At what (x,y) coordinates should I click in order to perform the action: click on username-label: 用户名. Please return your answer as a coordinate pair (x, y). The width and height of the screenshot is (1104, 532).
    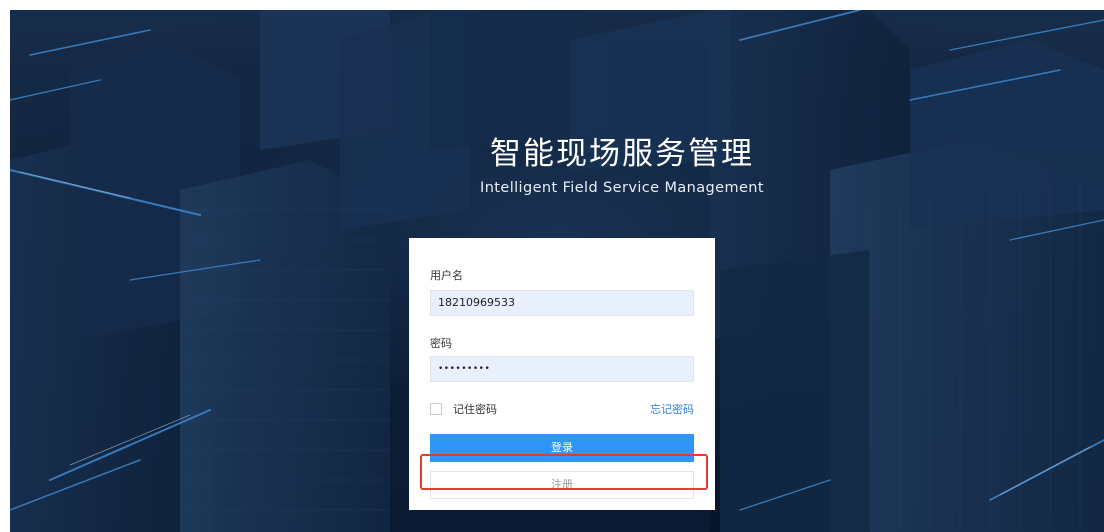
    Looking at the image, I should click on (446, 275).